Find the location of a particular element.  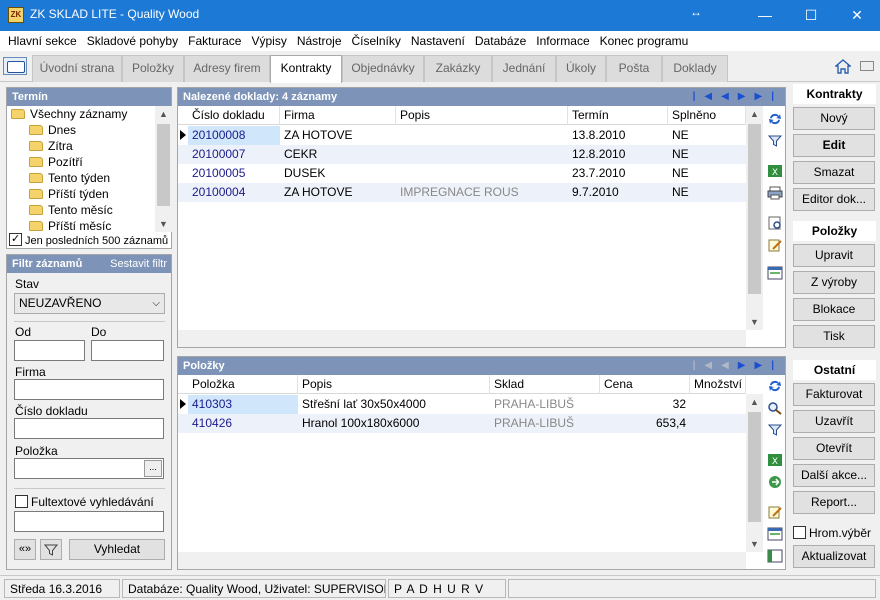

tab-ukoly: Úkoly is located at coordinates (581, 68).